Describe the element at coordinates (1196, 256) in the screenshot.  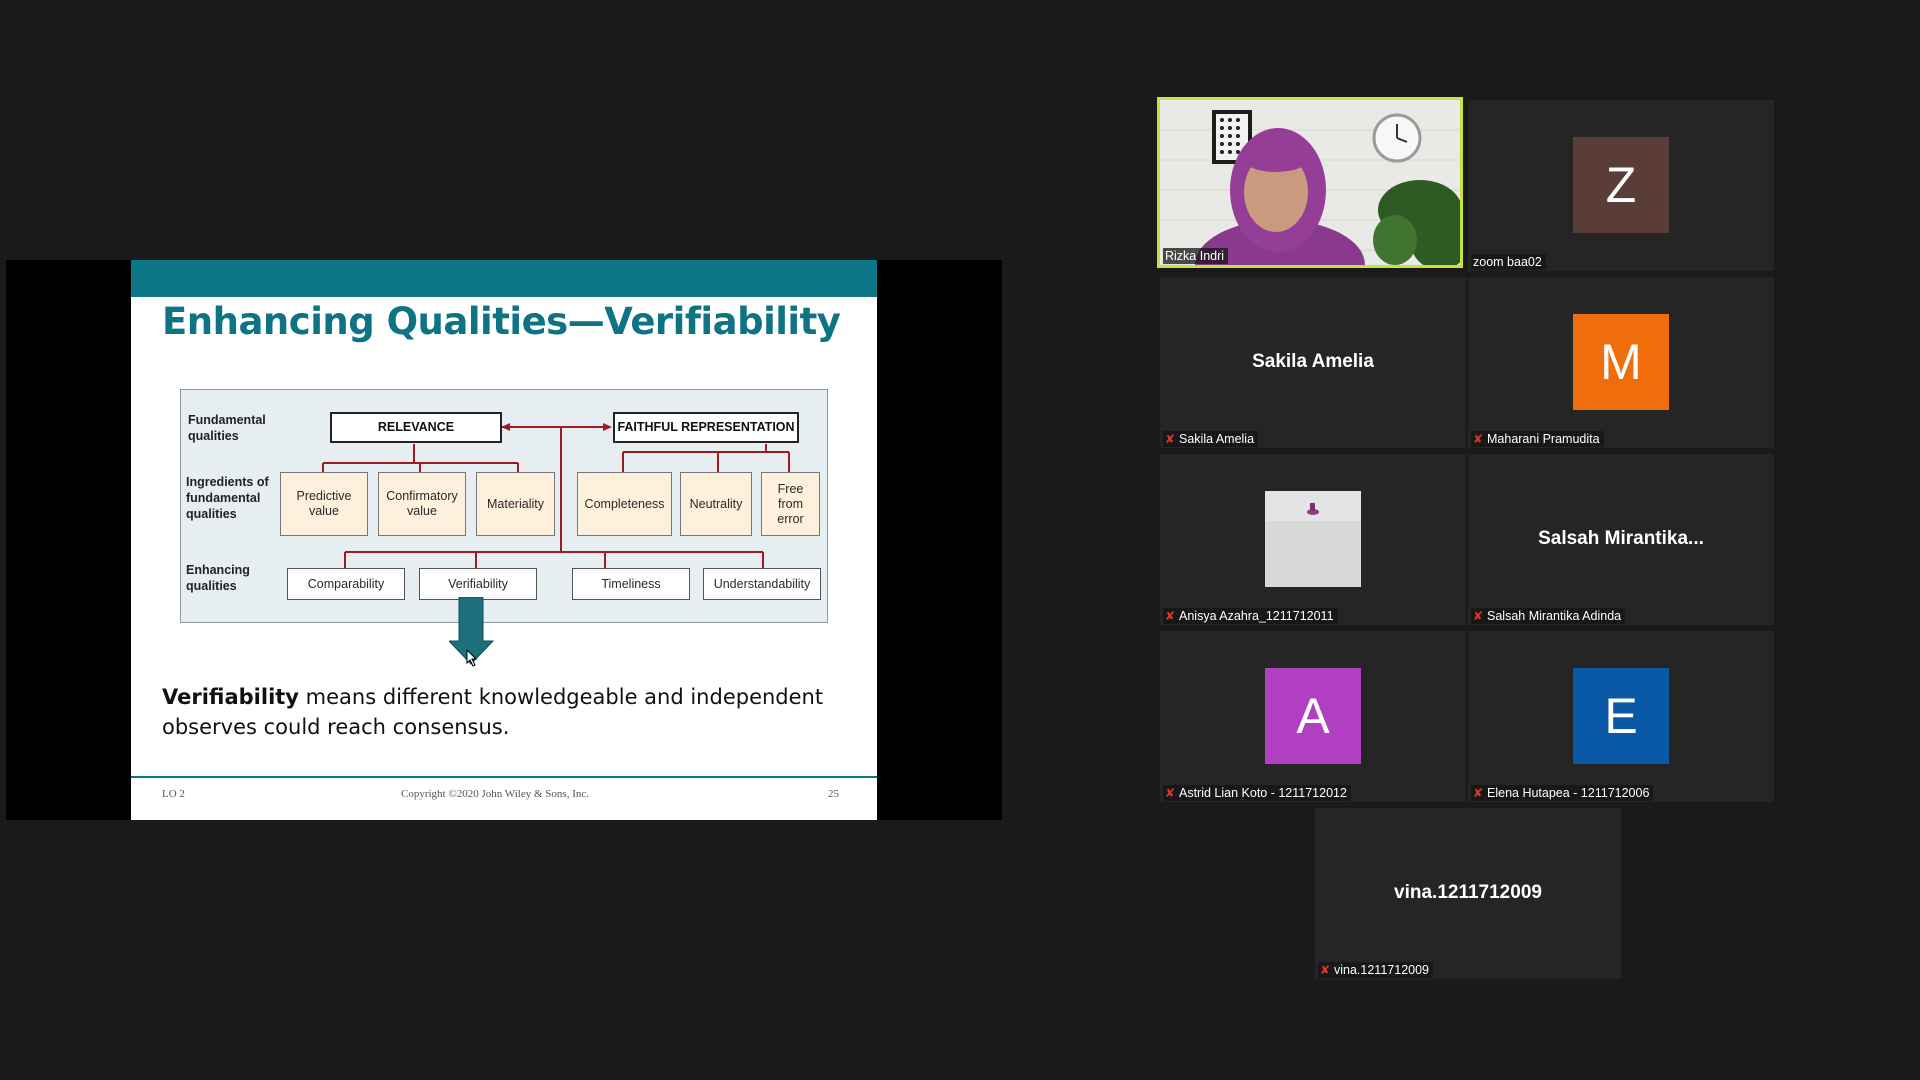
I see `participant-name-label: Rizka Indri` at that location.